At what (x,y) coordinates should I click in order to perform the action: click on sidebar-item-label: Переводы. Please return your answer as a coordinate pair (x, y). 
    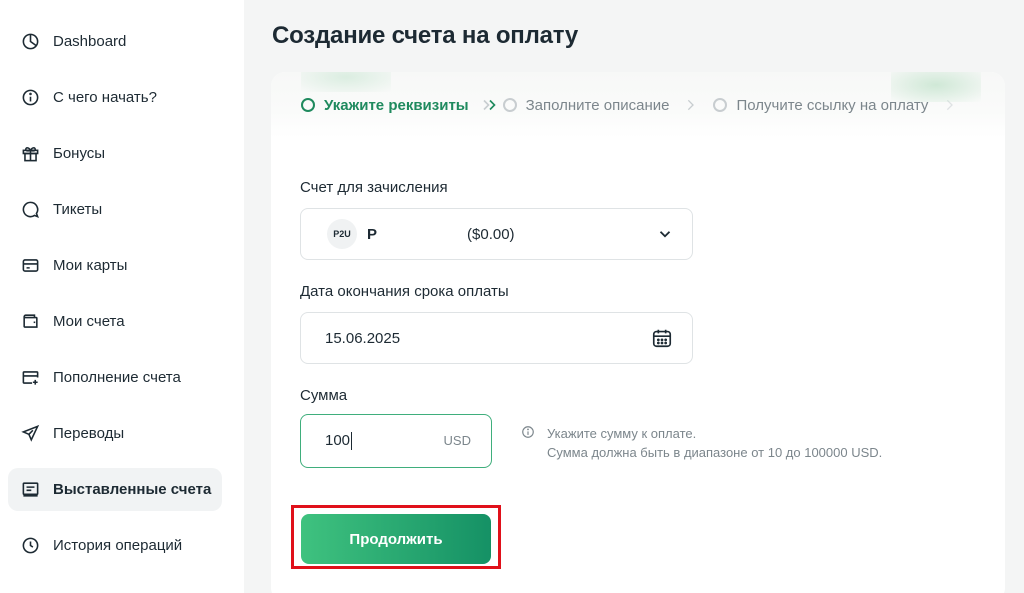
    Looking at the image, I should click on (89, 433).